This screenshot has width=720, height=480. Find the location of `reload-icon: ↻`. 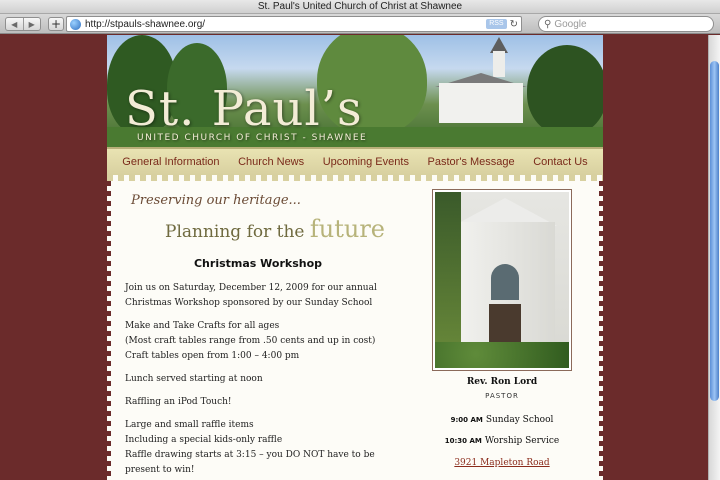

reload-icon: ↻ is located at coordinates (514, 24).